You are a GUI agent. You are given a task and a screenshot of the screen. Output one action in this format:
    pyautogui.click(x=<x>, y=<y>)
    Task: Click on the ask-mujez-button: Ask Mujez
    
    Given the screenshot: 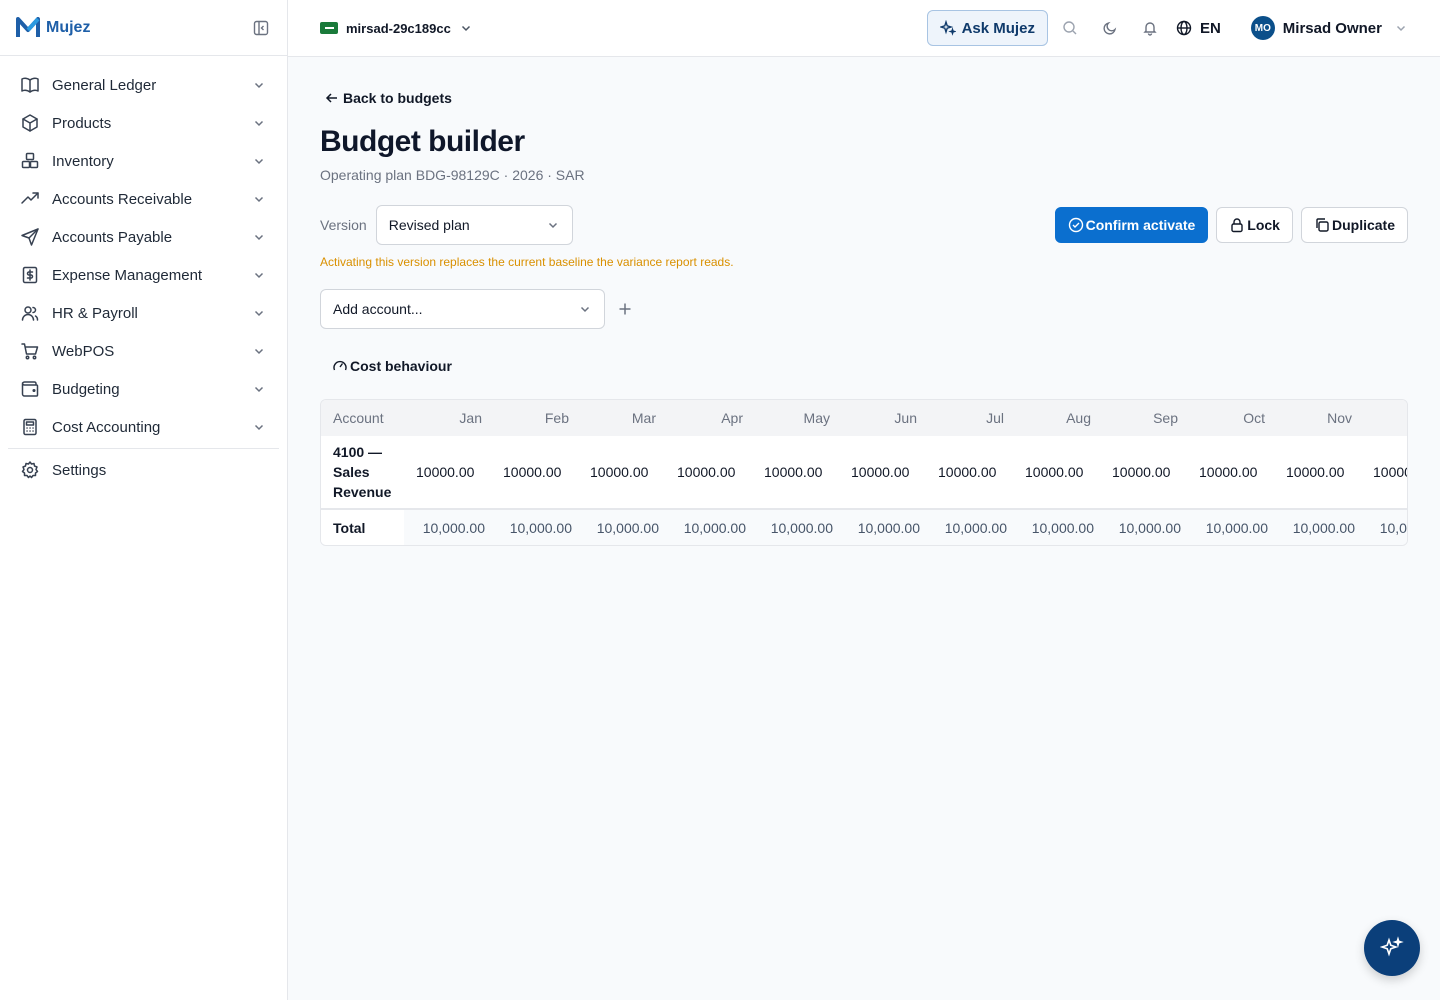 What is the action you would take?
    pyautogui.click(x=987, y=28)
    